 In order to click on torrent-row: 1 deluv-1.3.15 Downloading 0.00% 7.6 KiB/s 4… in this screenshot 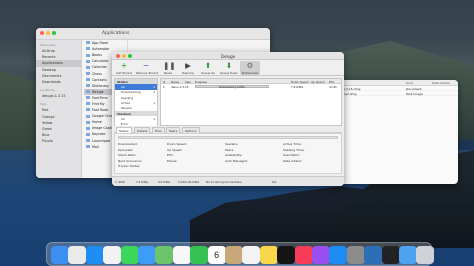, I will do `click(251, 86)`.